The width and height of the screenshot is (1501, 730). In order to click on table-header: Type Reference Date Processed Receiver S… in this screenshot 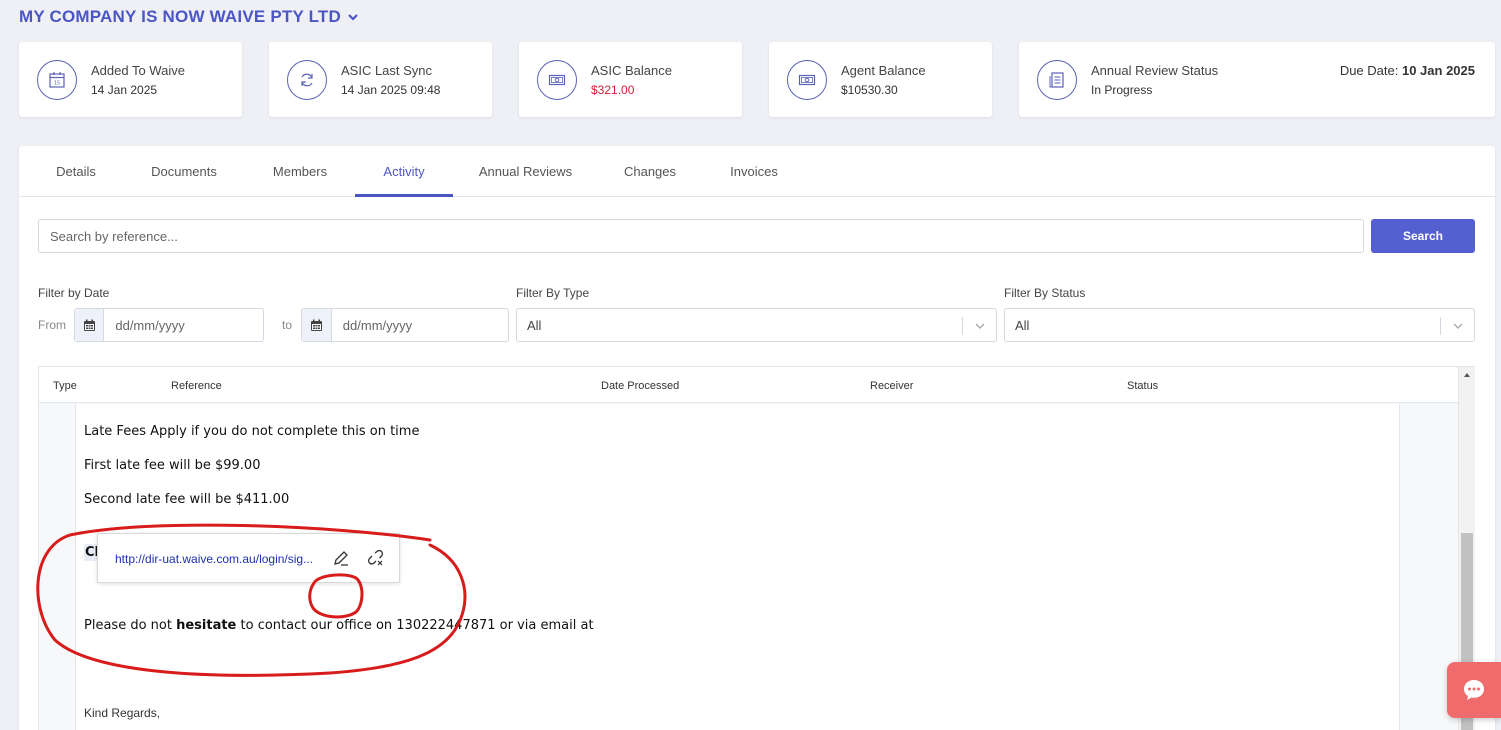, I will do `click(748, 385)`.